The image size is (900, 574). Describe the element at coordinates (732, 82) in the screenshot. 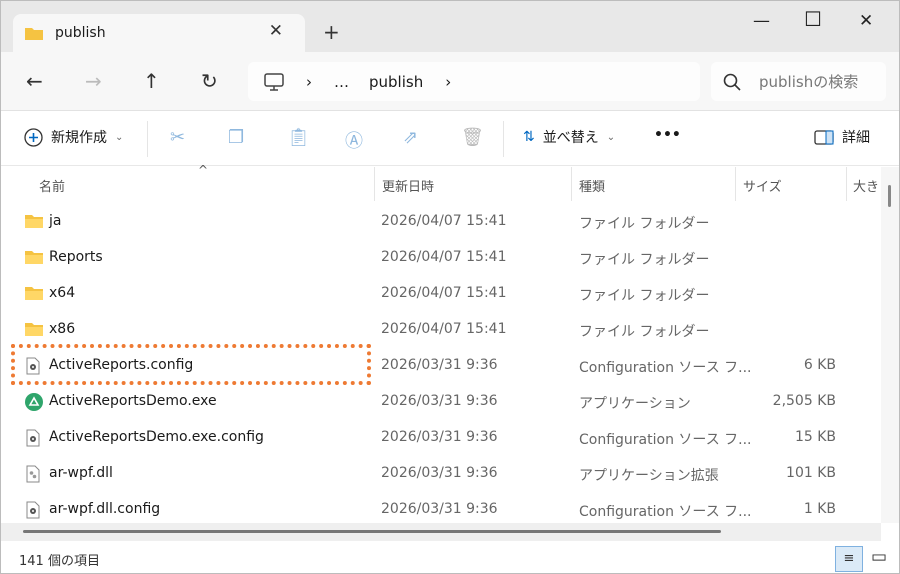

I see `search-icon` at that location.